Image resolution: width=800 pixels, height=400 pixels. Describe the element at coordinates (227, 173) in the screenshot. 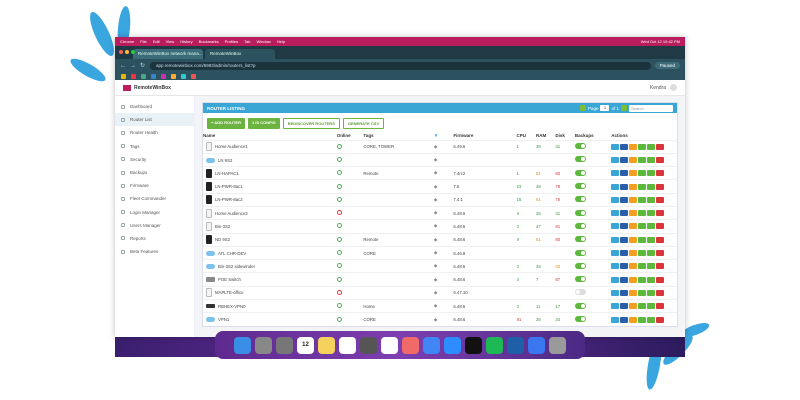

I see `router-name: LN-HAPAC1` at that location.